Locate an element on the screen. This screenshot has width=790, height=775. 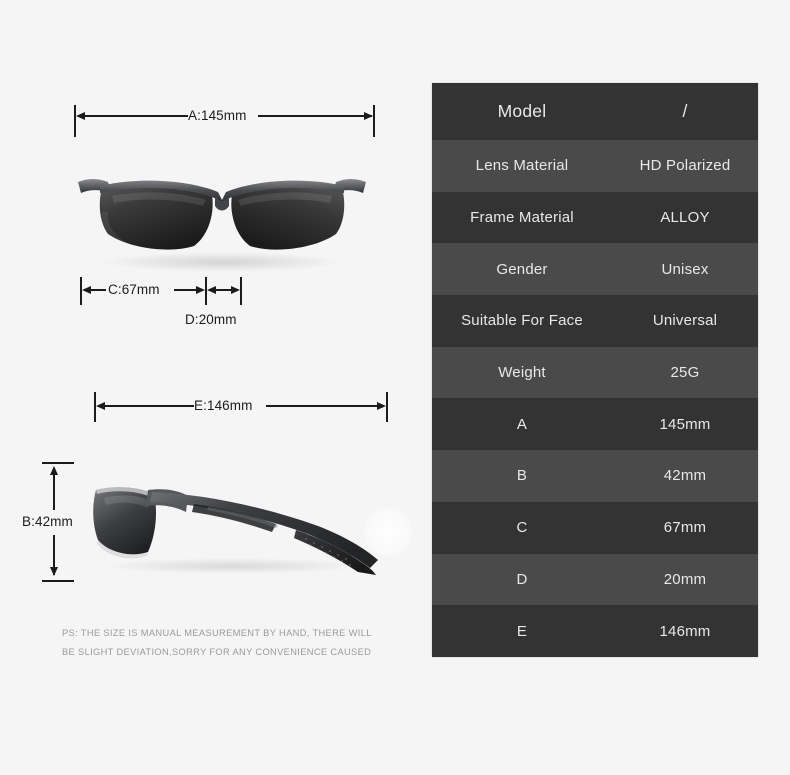
dimension-b-label: B:42mm is located at coordinates (47, 521).